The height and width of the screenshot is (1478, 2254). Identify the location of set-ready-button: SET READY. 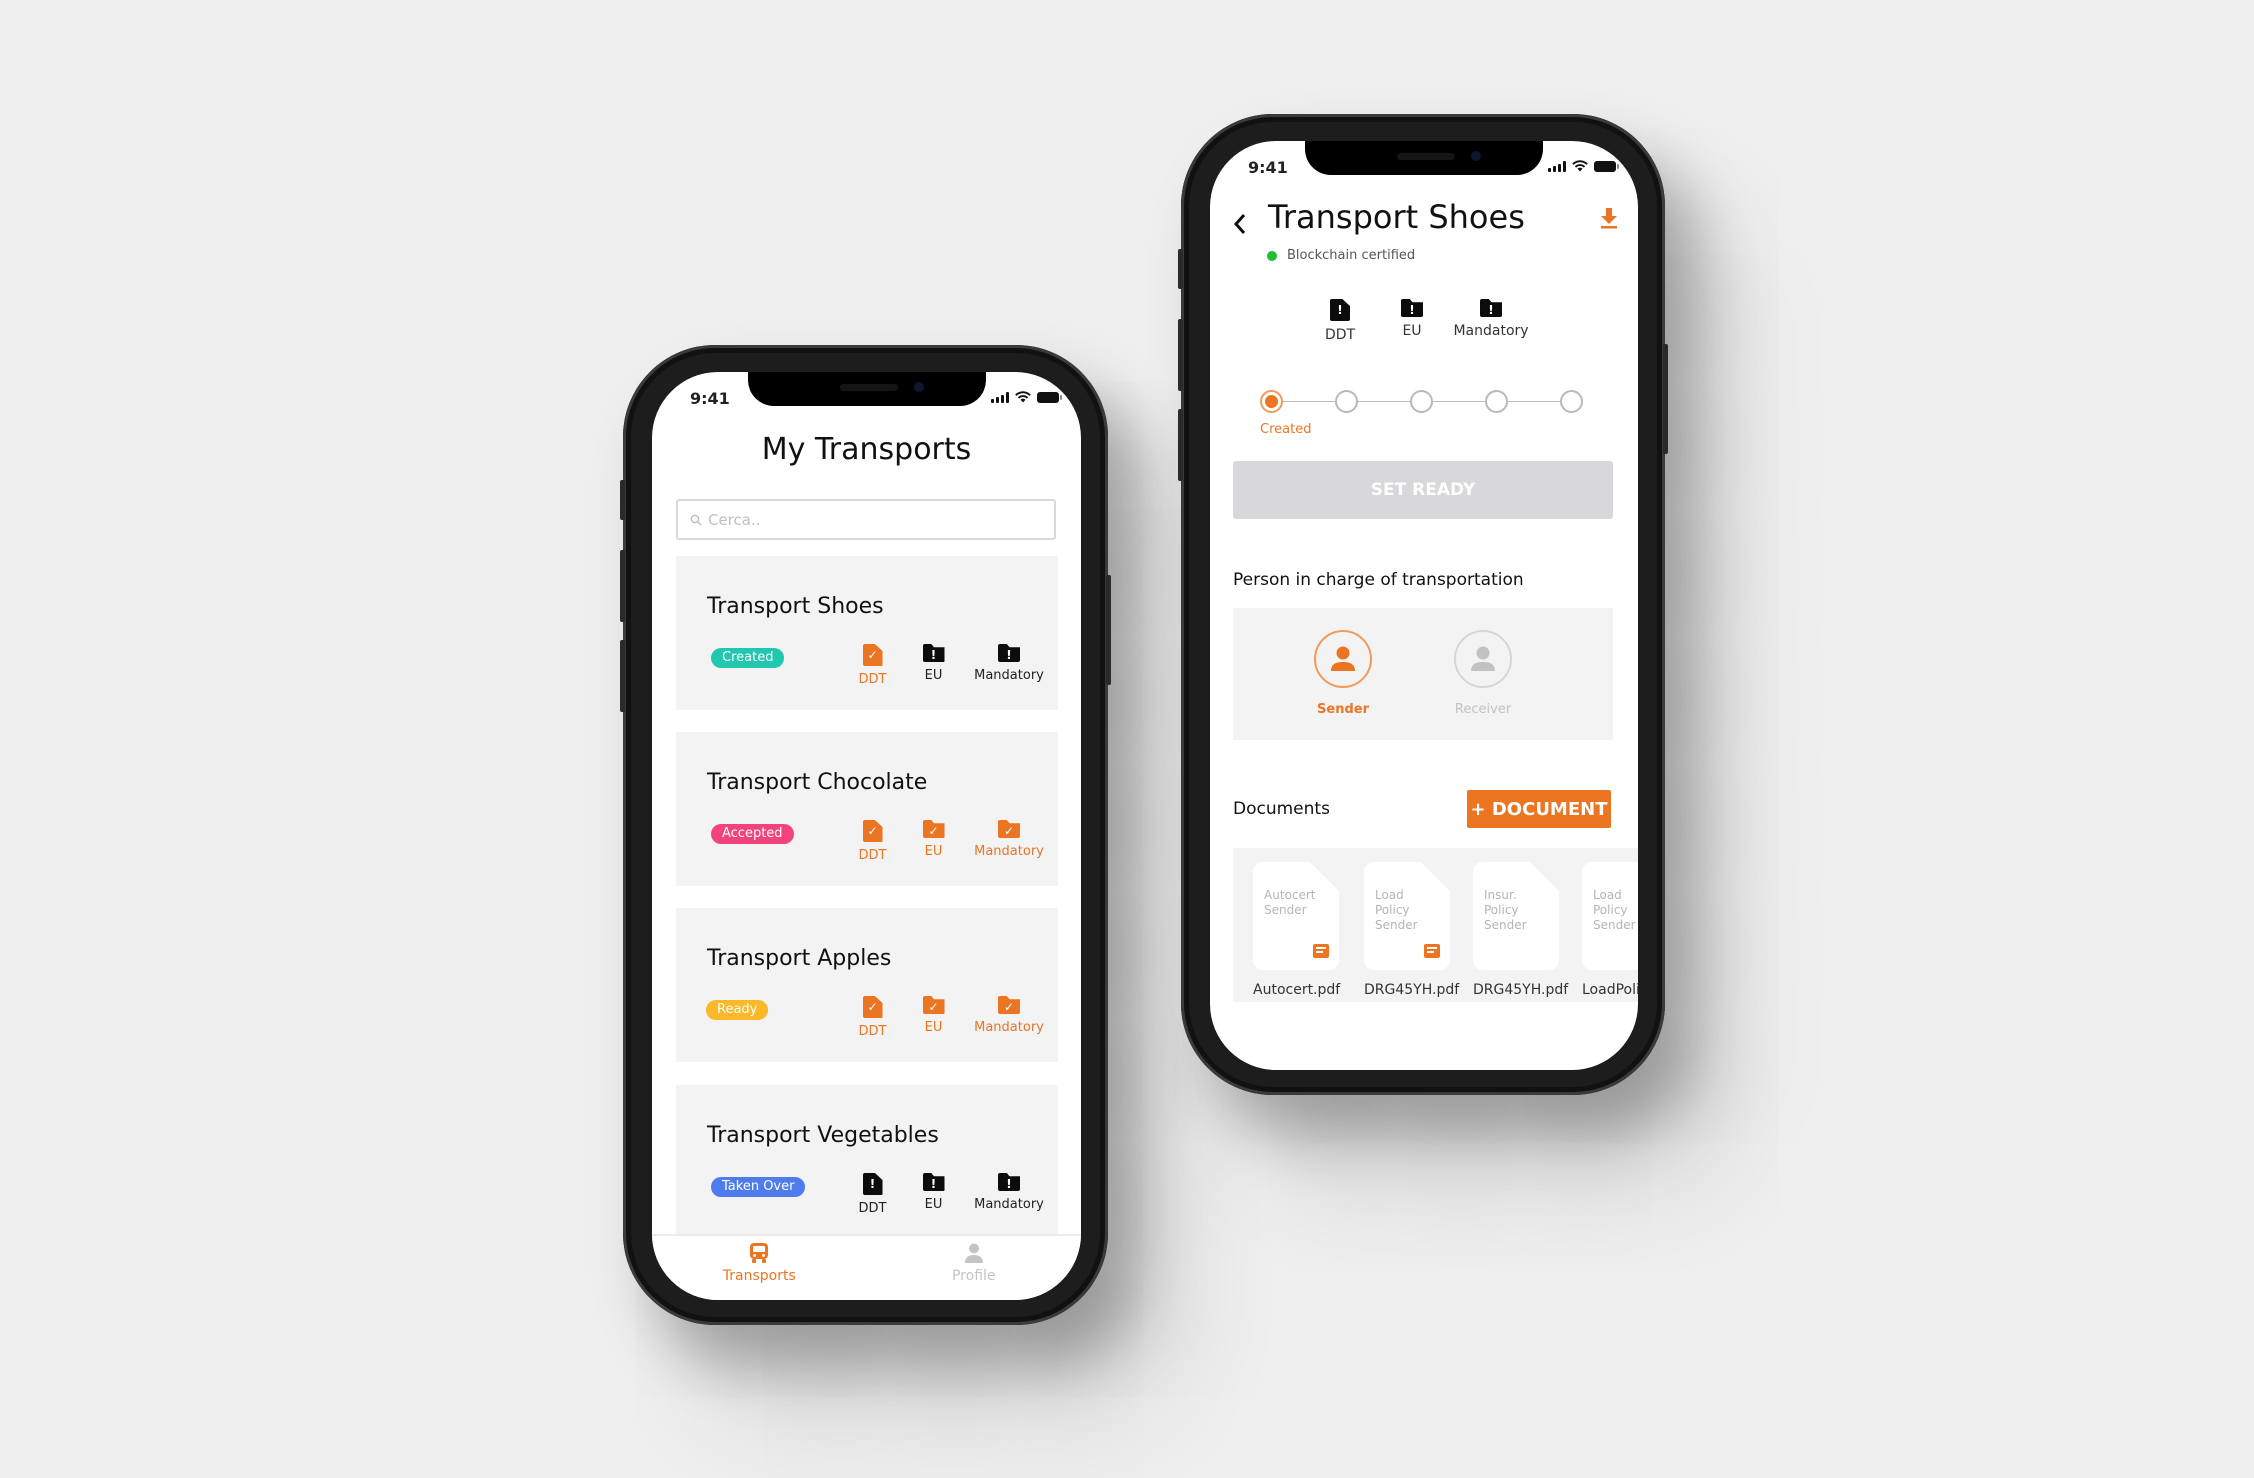
(1423, 490).